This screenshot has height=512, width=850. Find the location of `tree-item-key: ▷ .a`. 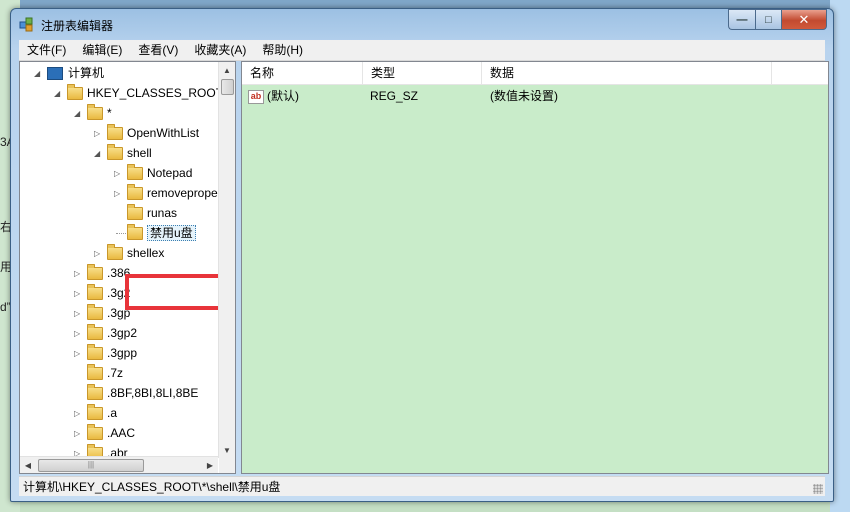

tree-item-key: ▷ .a is located at coordinates (95, 413).